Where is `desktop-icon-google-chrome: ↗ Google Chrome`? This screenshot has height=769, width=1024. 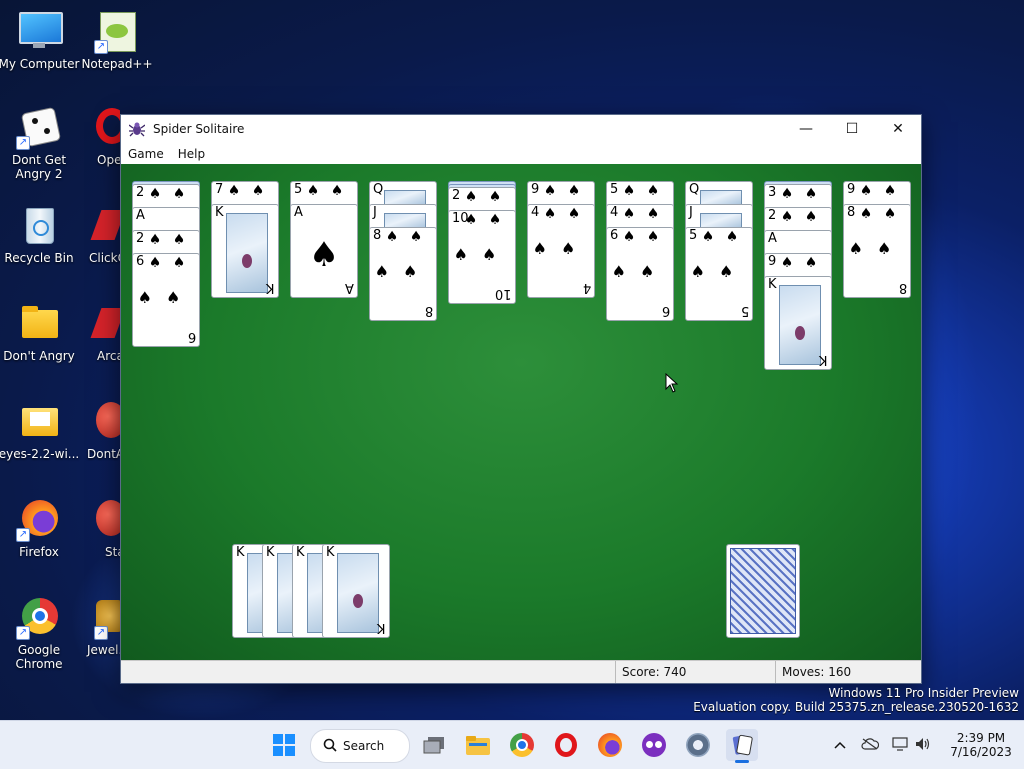 desktop-icon-google-chrome: ↗ Google Chrome is located at coordinates (40, 633).